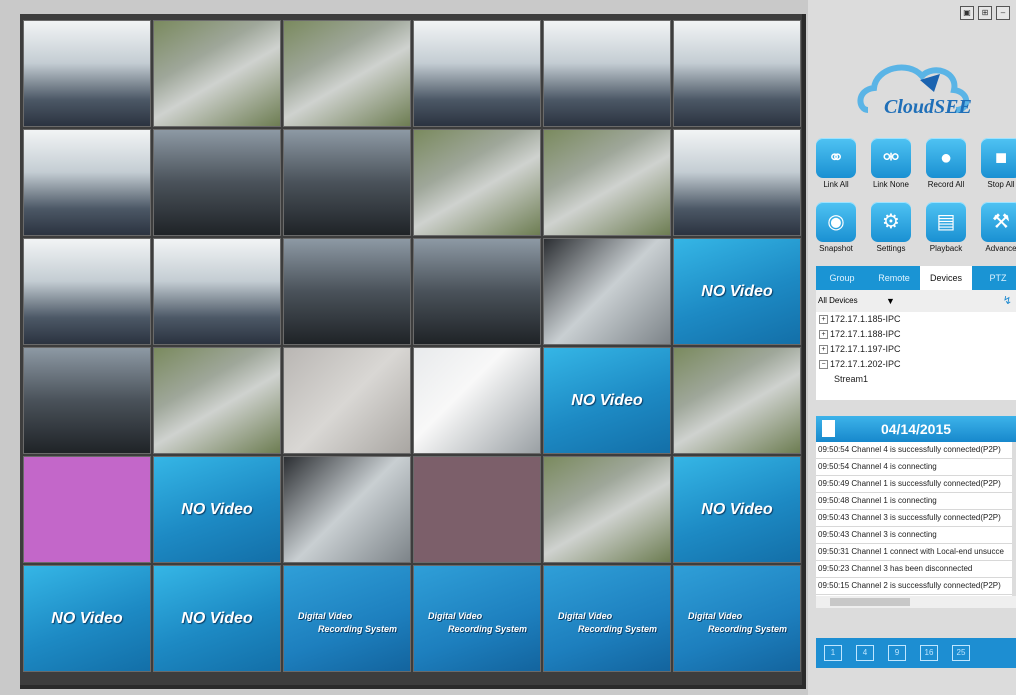 The height and width of the screenshot is (695, 1016). Describe the element at coordinates (916, 349) in the screenshot. I see `device-item: +172.17.1.197-IPC` at that location.